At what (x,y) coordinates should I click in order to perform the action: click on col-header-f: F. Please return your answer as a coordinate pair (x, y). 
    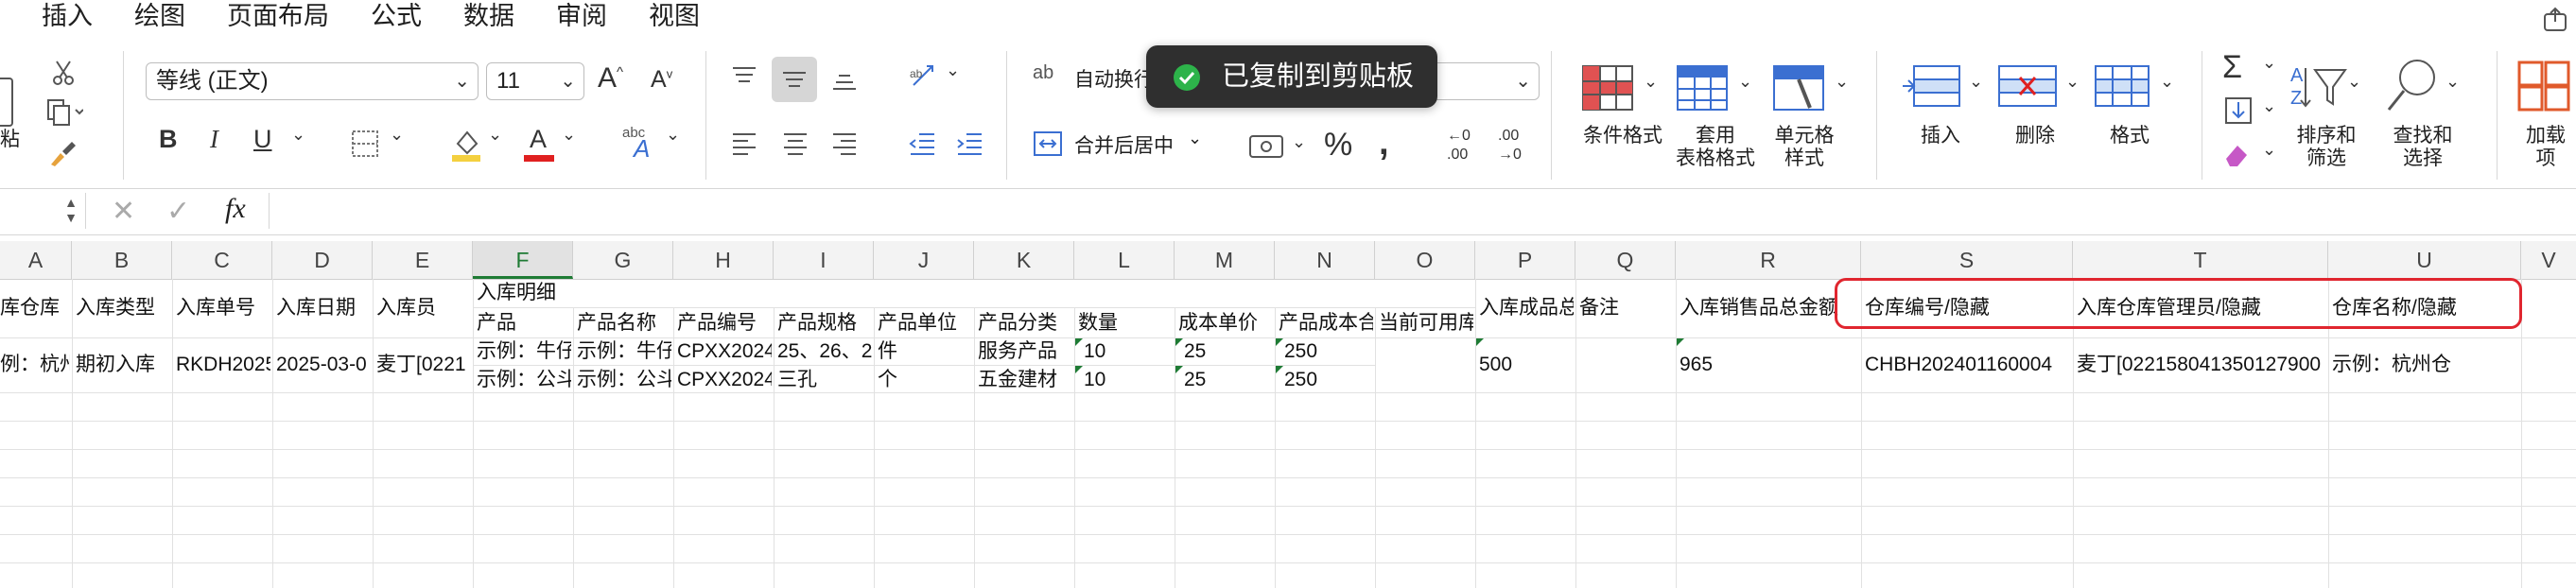
    Looking at the image, I should click on (523, 260).